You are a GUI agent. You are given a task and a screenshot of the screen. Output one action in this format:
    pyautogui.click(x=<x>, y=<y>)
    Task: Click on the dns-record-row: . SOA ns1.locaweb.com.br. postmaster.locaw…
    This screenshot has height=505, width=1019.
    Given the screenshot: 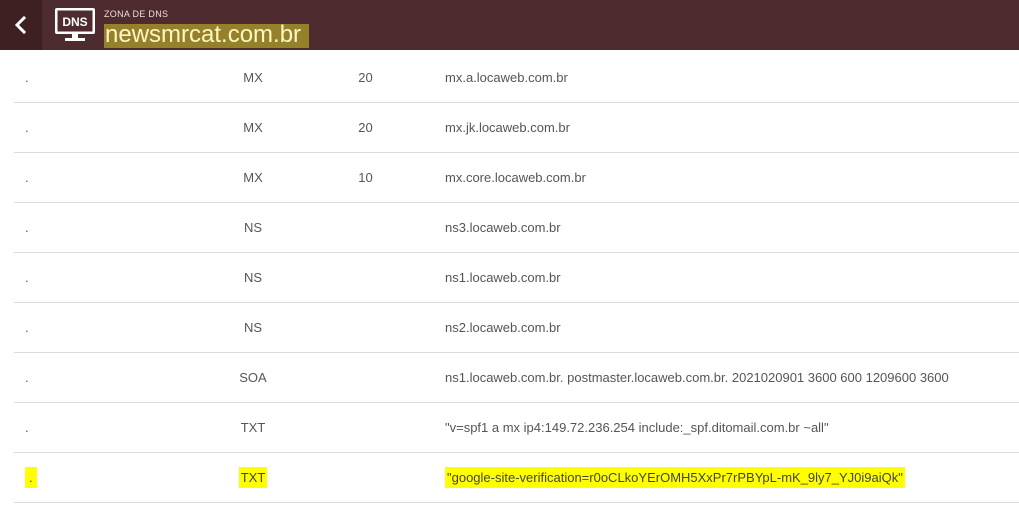 What is the action you would take?
    pyautogui.click(x=516, y=378)
    